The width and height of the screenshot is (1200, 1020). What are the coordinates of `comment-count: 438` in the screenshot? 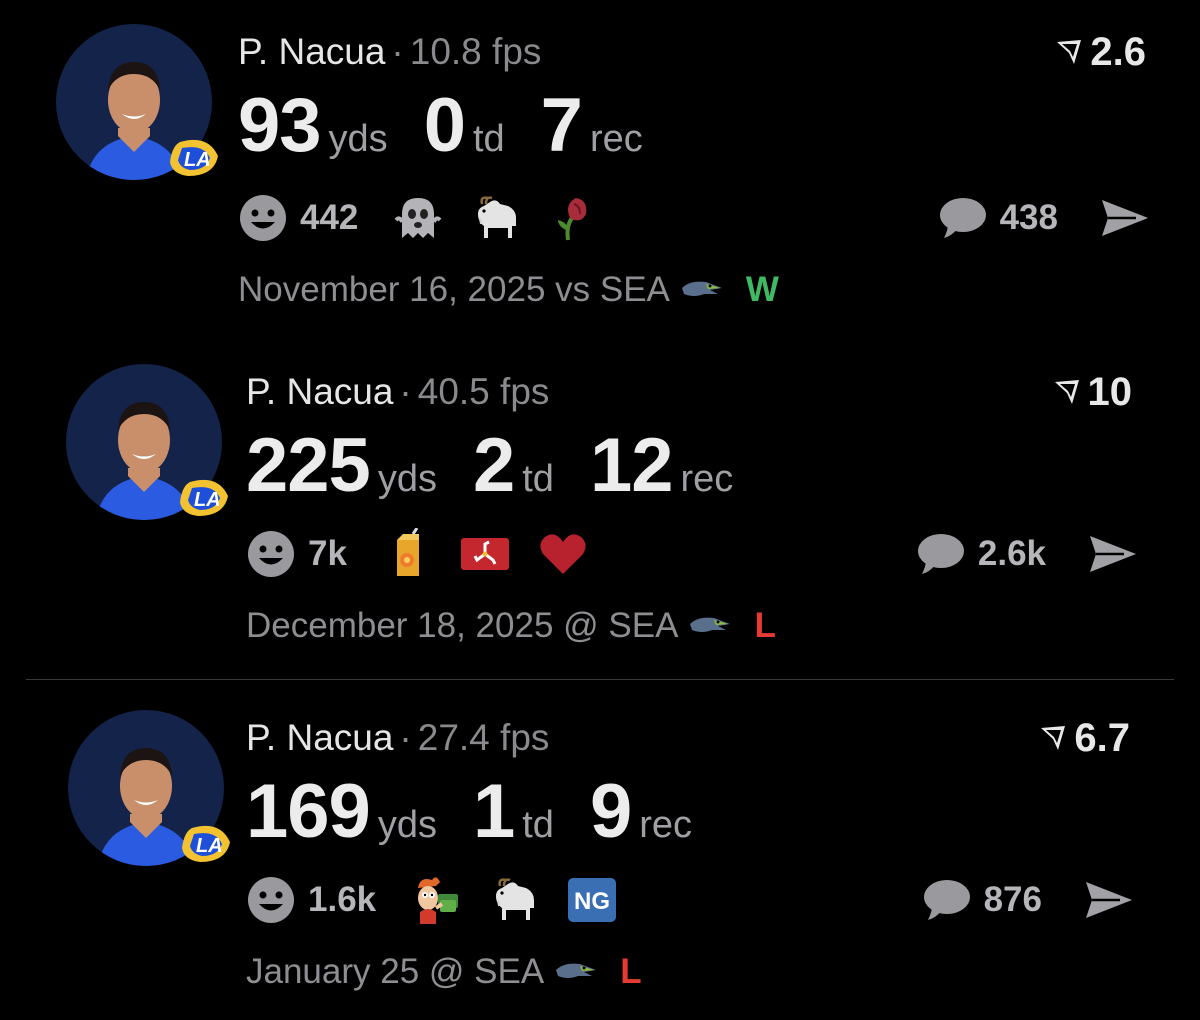 It's located at (1028, 217).